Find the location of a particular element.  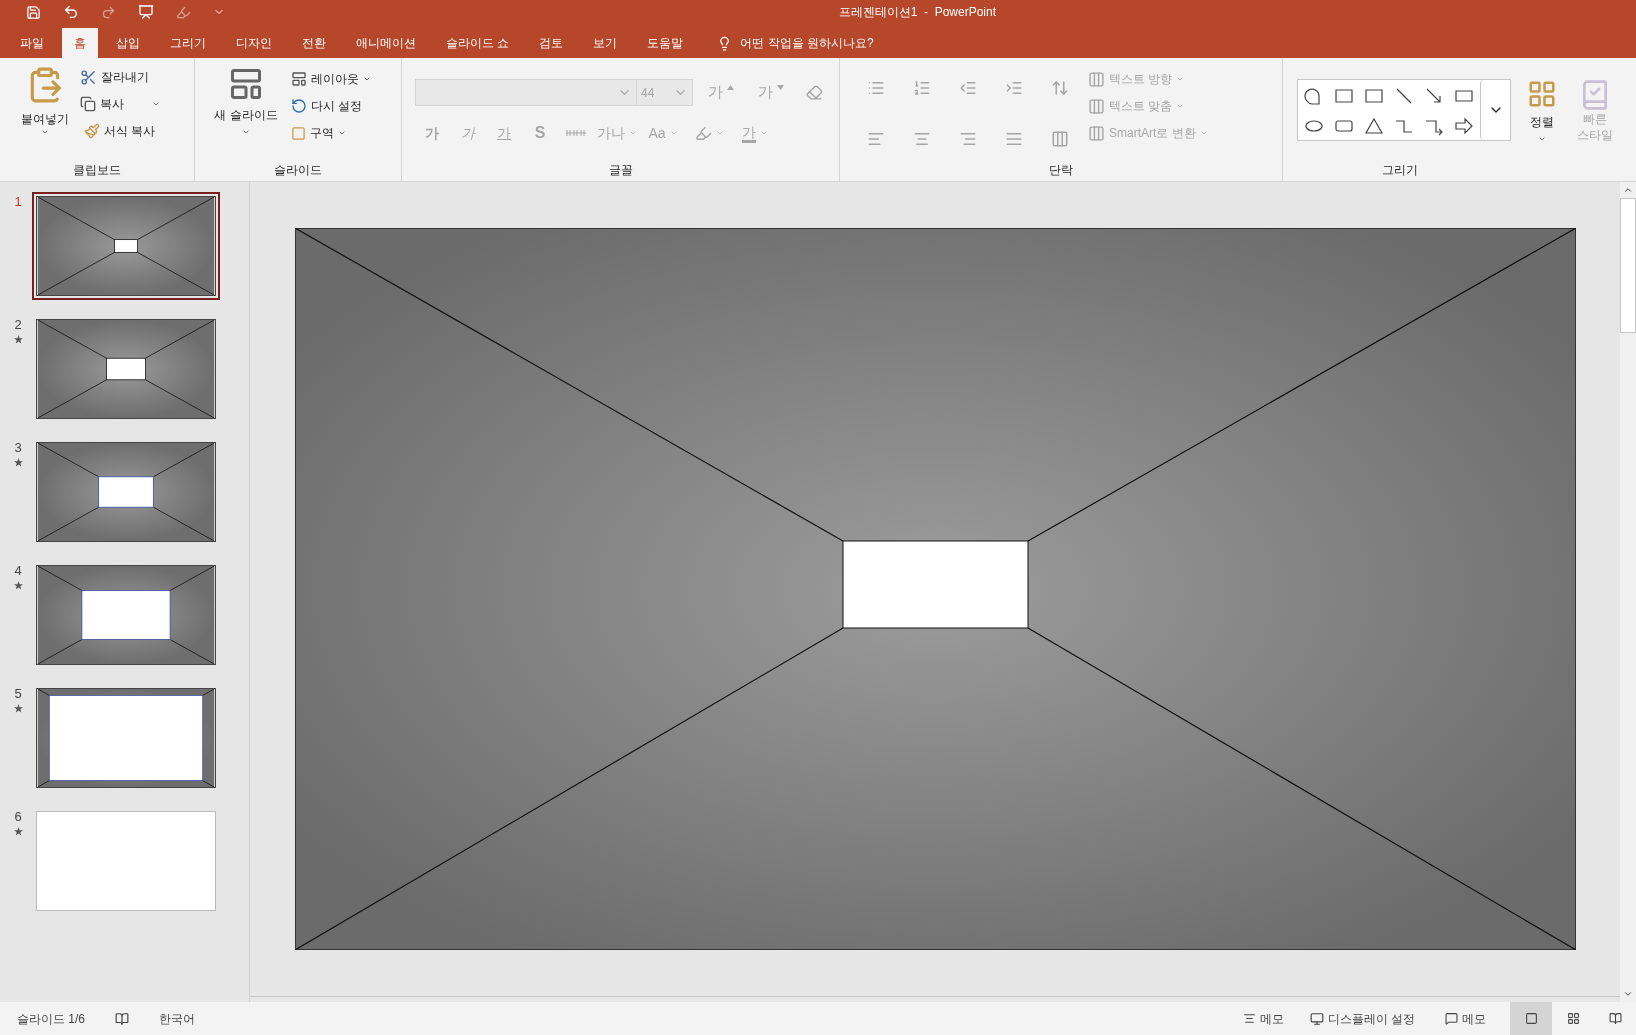

comment-icon is located at coordinates (1451, 1018).